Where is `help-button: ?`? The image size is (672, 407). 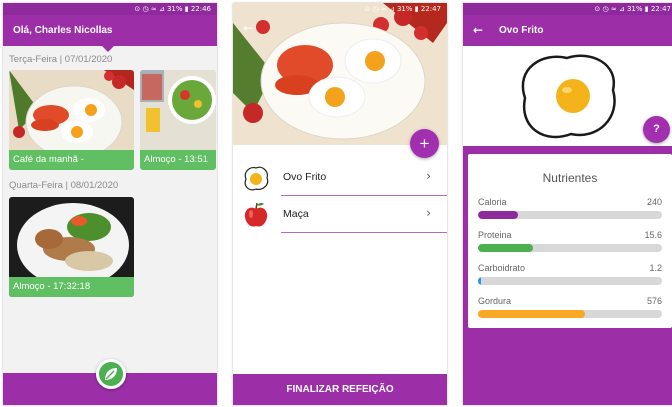 help-button: ? is located at coordinates (656, 129).